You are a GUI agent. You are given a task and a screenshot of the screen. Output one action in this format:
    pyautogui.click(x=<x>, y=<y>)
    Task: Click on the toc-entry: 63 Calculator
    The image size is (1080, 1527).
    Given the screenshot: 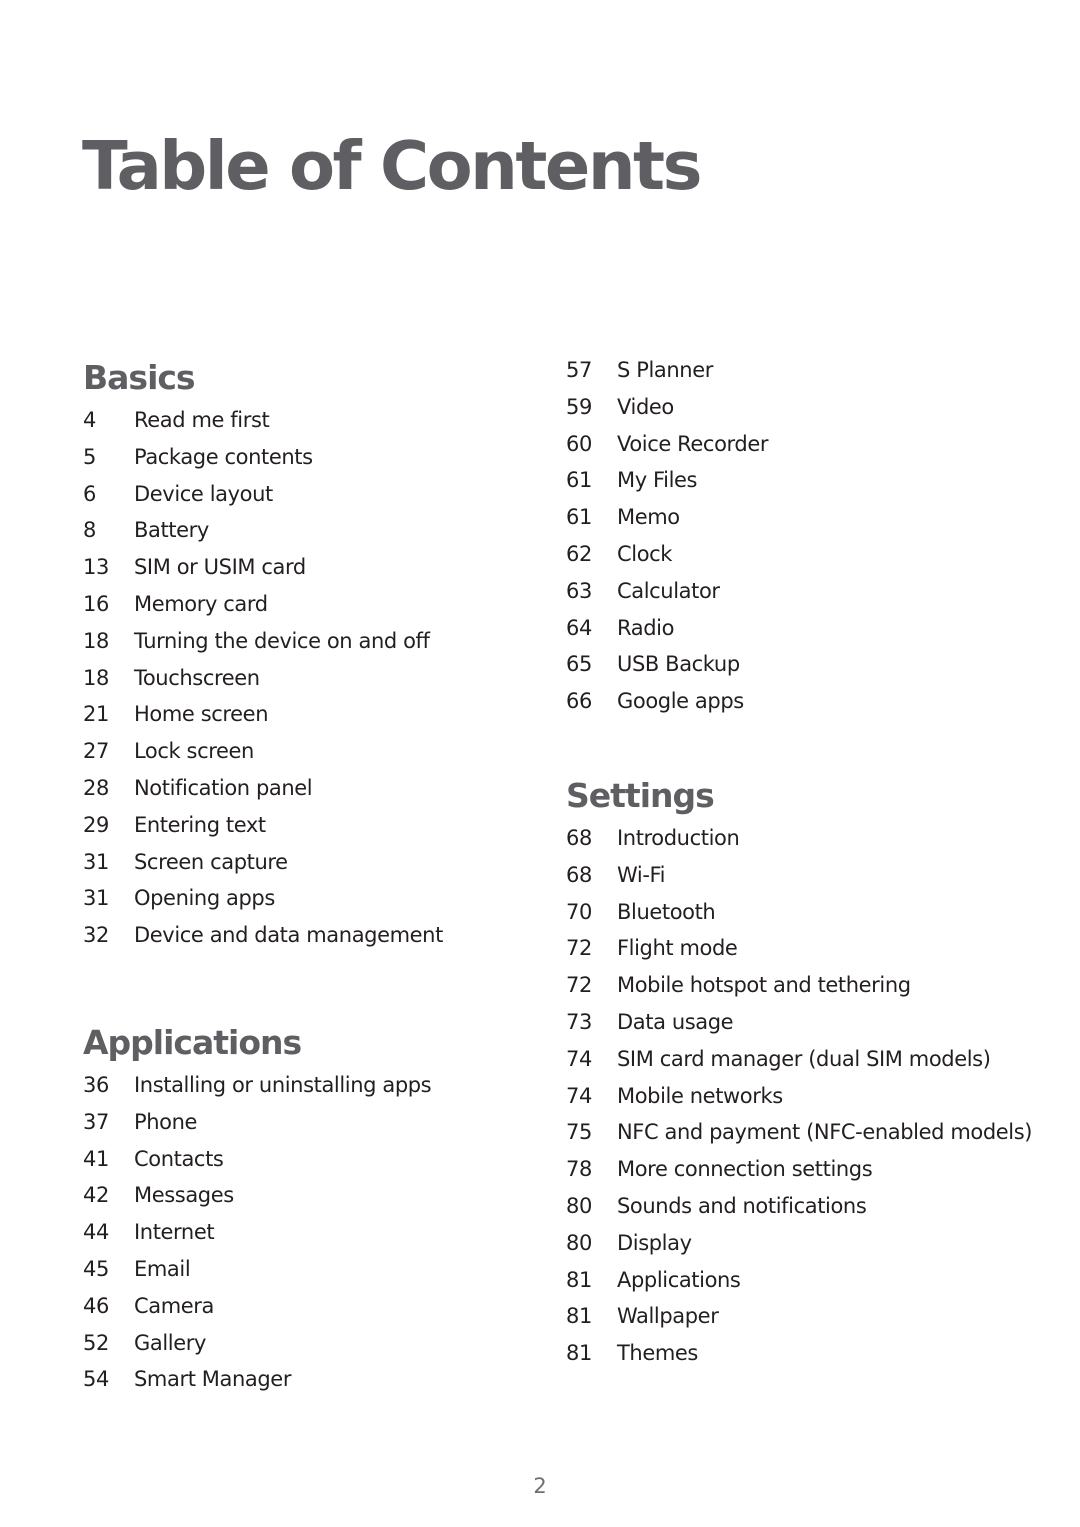 What is the action you would take?
    pyautogui.click(x=801, y=595)
    